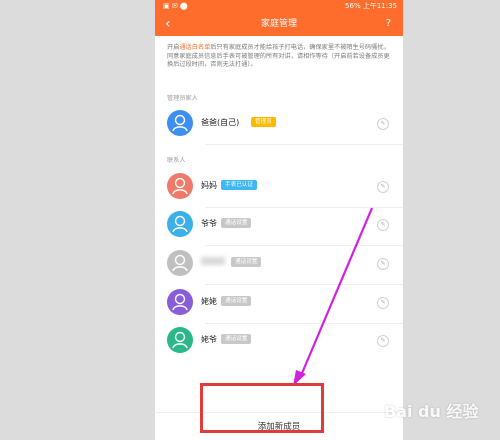  I want to click on annotation-highlight-box, so click(262, 408).